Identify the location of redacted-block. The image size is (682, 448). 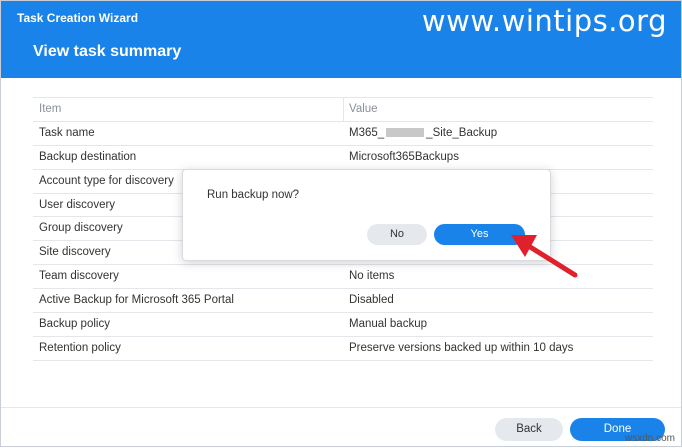
(405, 132).